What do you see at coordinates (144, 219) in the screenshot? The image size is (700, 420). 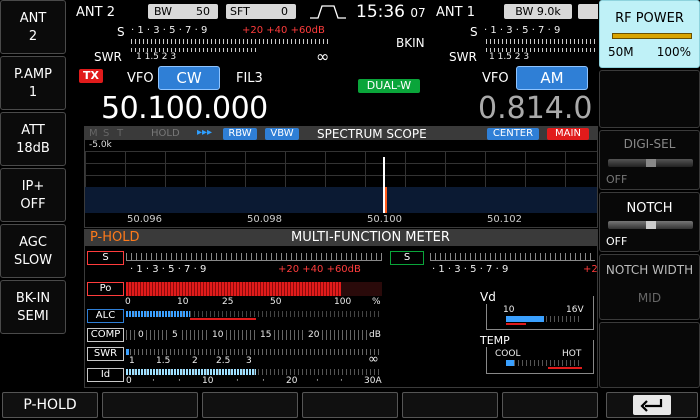 I see `scope-tick-1: 50.096` at bounding box center [144, 219].